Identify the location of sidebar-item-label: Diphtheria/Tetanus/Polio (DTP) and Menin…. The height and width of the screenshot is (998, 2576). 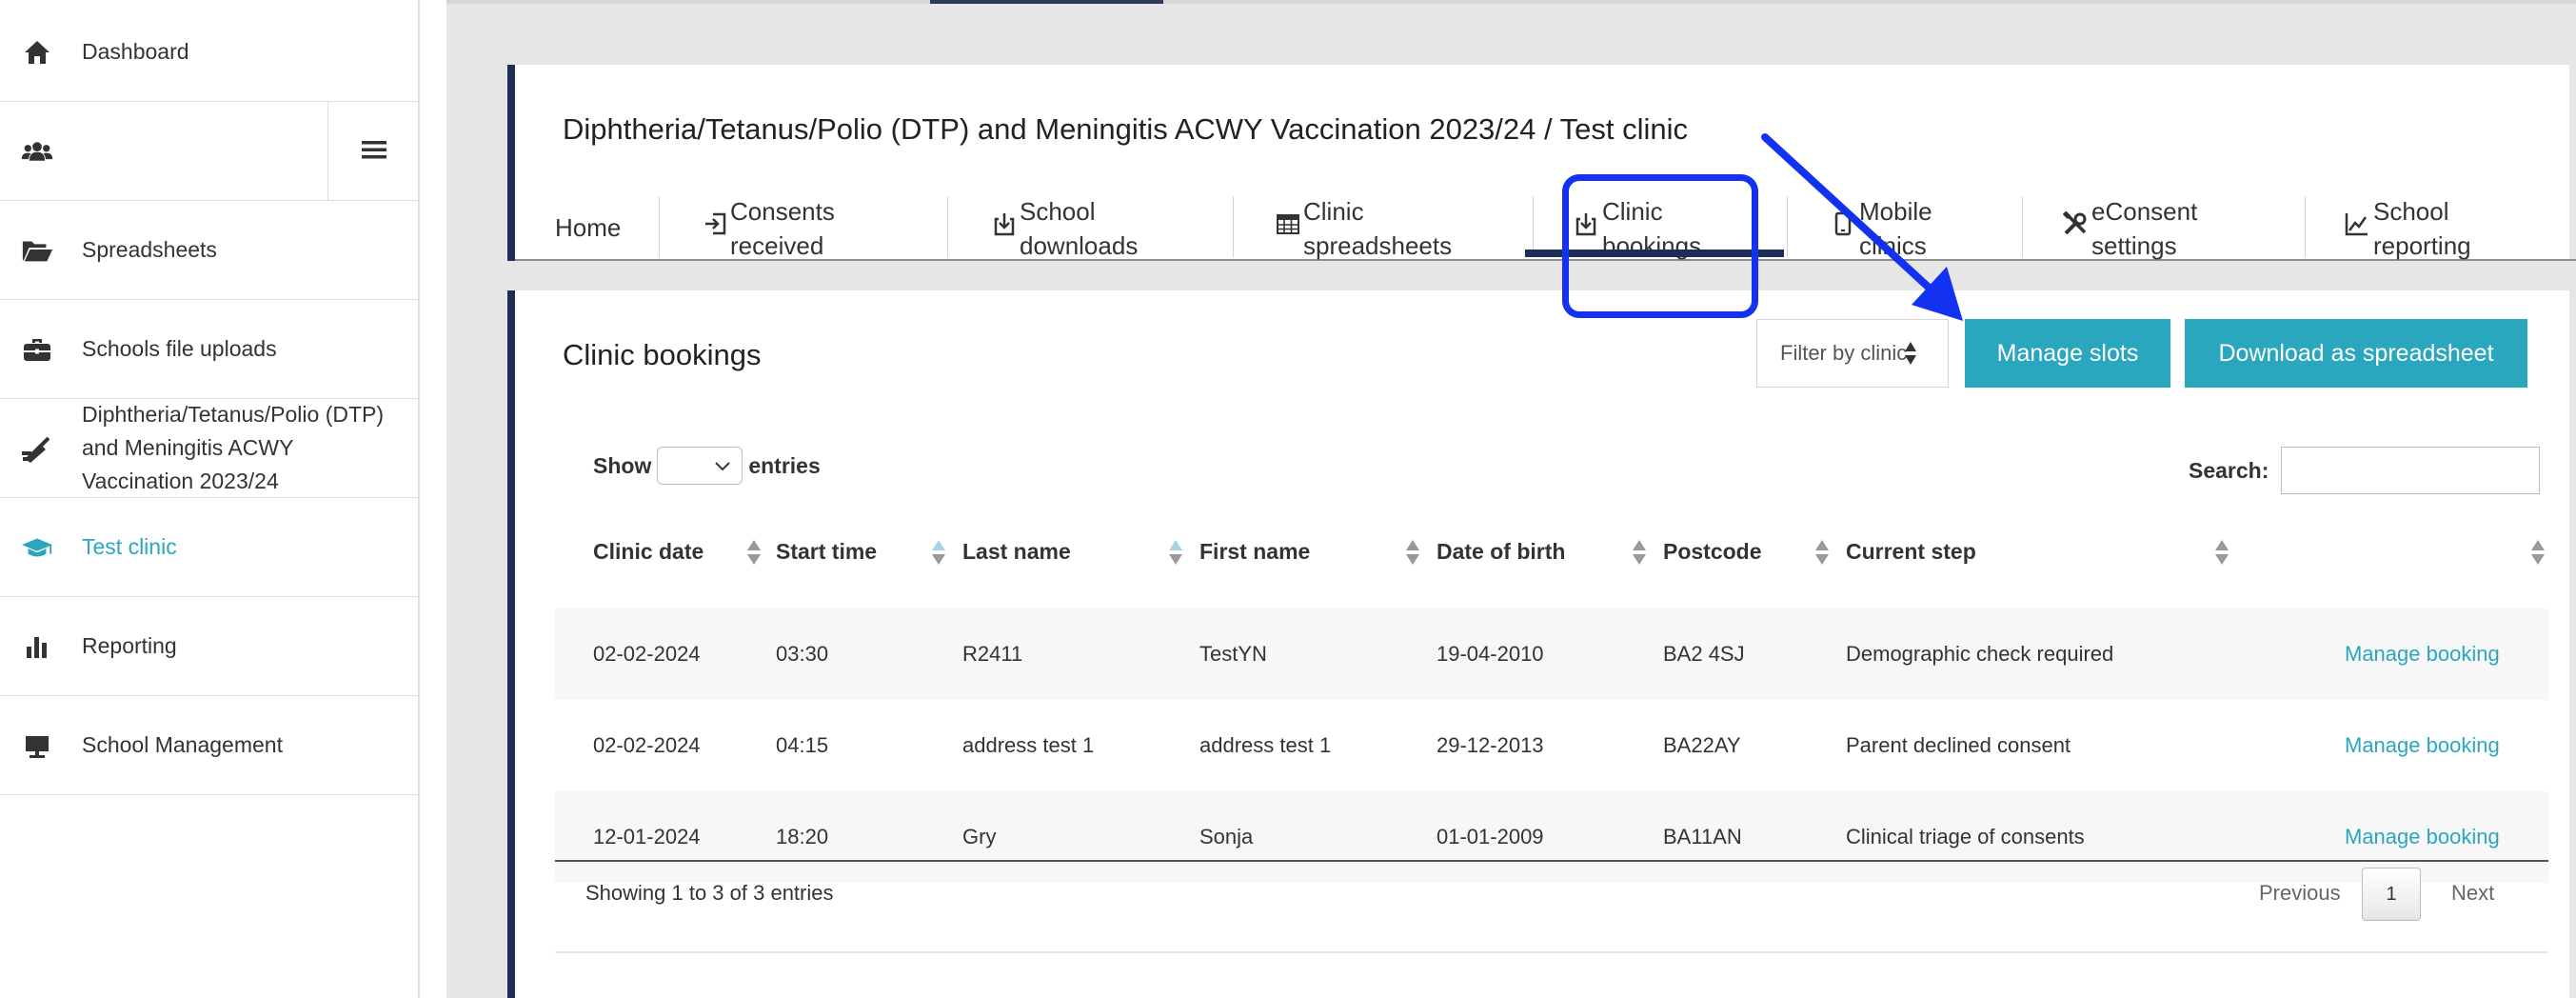
(233, 447).